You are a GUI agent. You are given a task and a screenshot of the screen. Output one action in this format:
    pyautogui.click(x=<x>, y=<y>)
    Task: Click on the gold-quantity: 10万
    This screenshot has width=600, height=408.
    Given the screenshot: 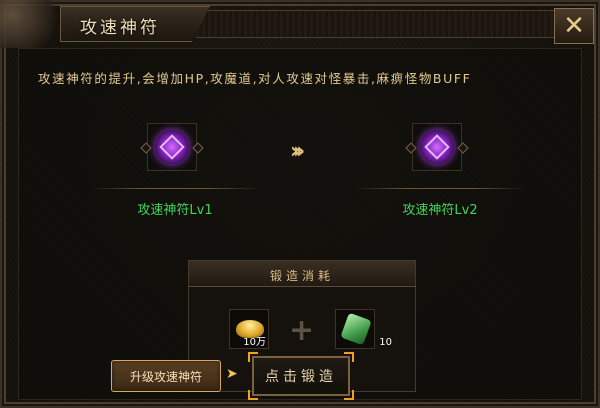 What is the action you would take?
    pyautogui.click(x=254, y=342)
    